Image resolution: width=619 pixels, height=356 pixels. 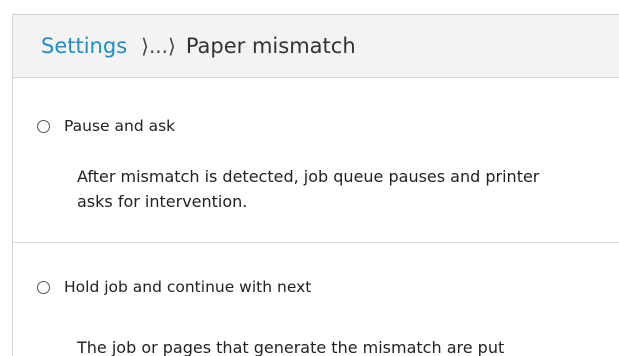 I want to click on radio-hold-job-and-continue, so click(x=43, y=287).